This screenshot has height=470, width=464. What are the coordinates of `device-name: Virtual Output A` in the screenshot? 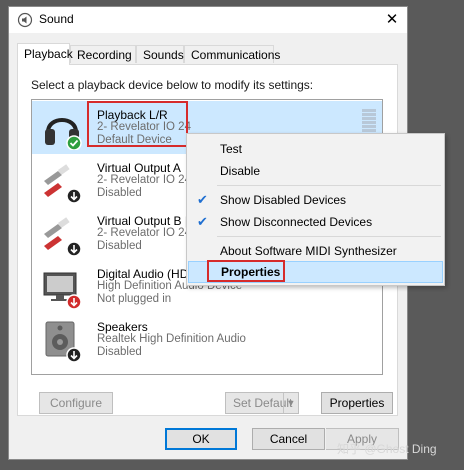 It's located at (139, 168).